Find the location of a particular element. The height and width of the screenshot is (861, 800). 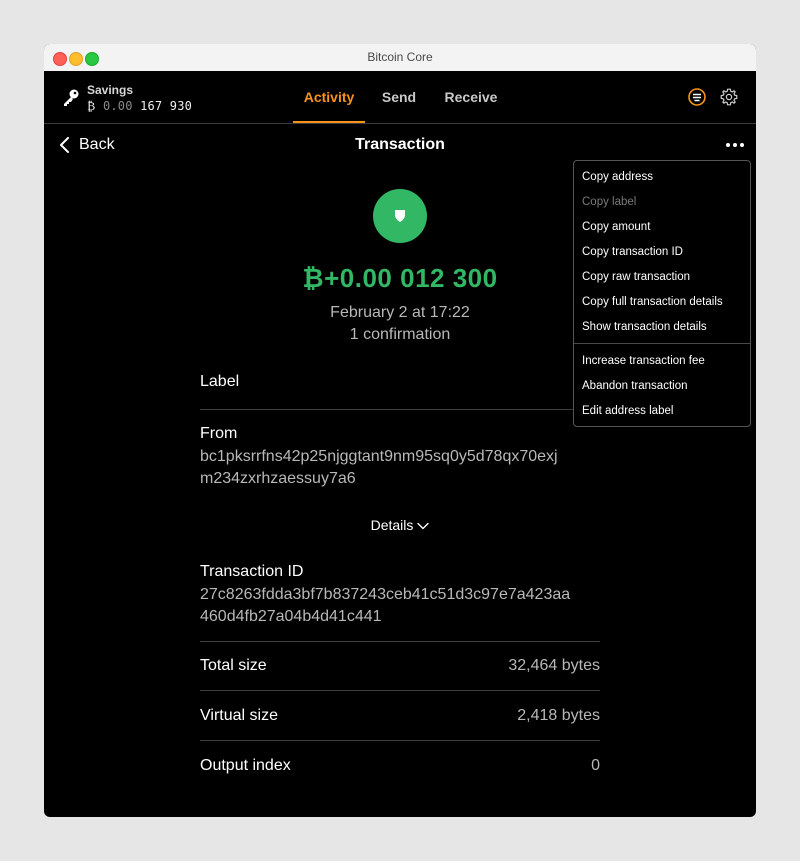

balance-main-digits: 167 930 is located at coordinates (166, 106).